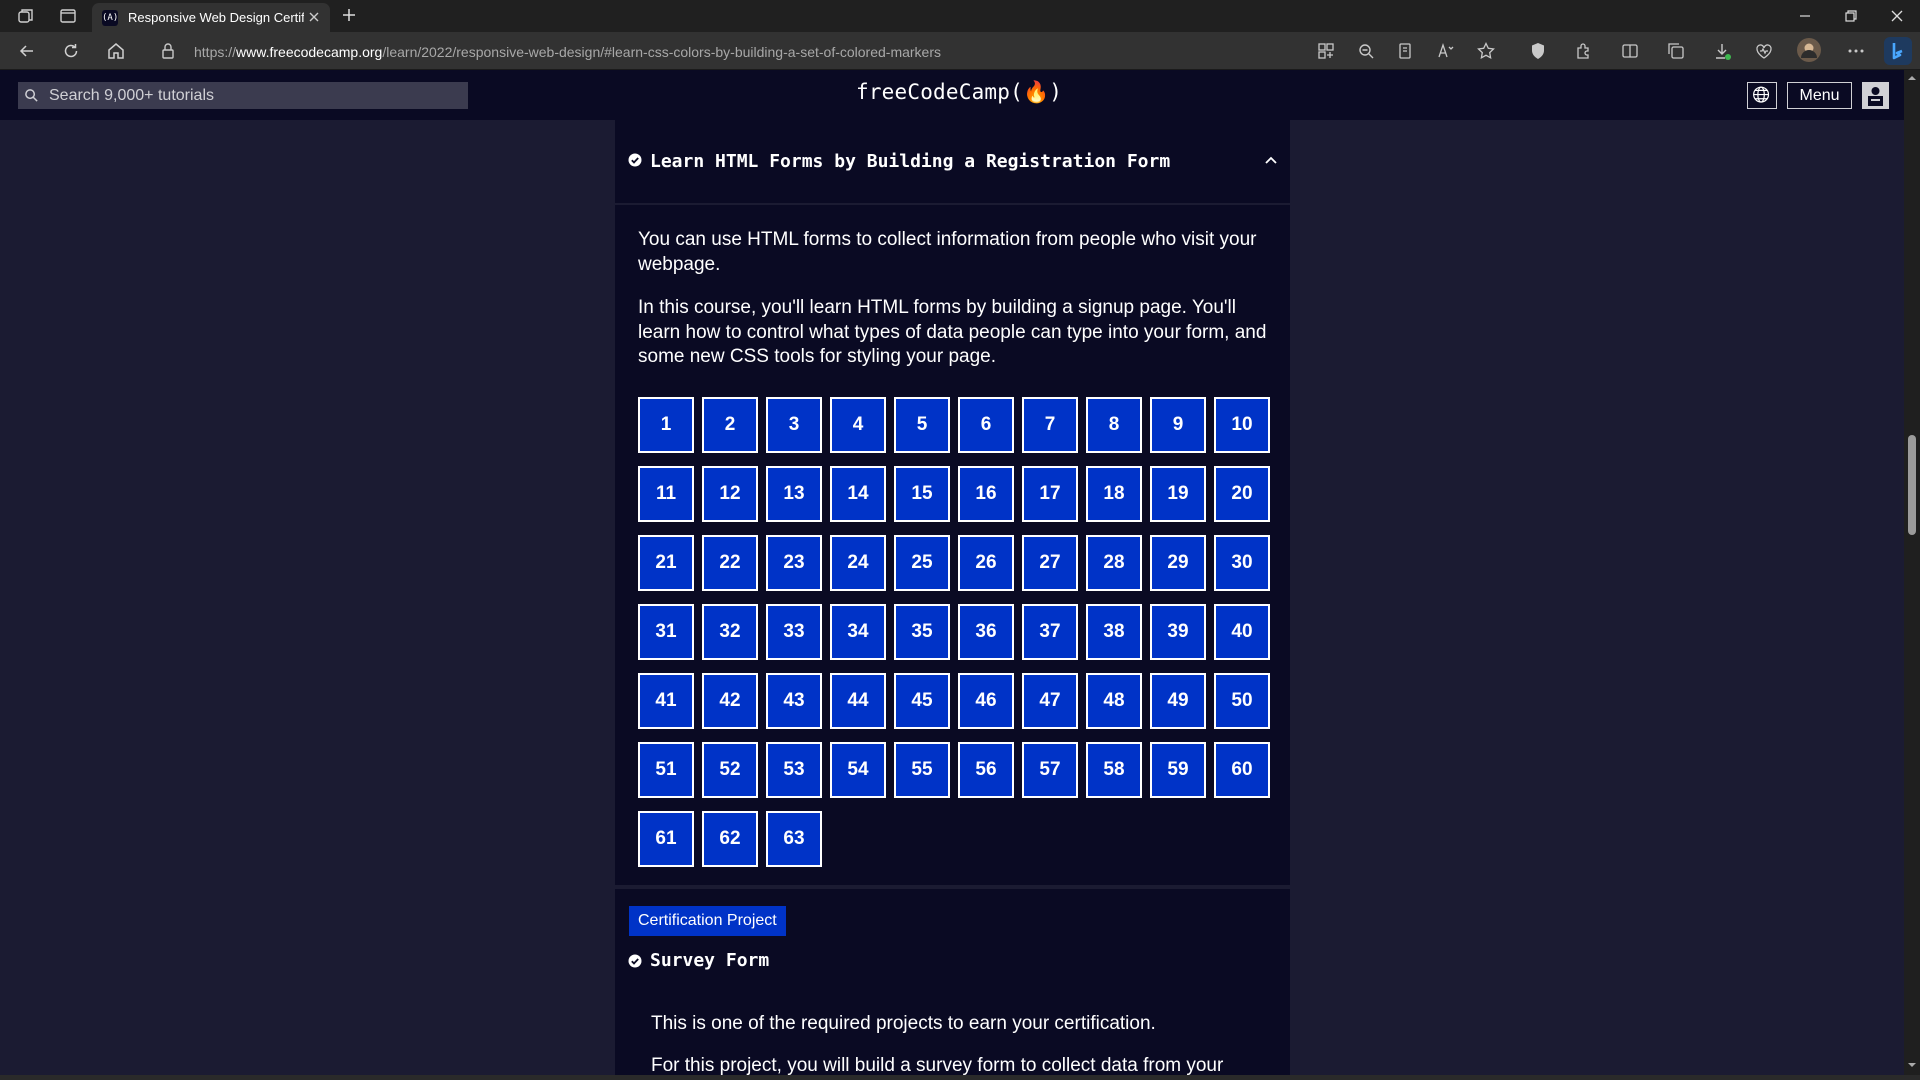 Image resolution: width=1920 pixels, height=1080 pixels. What do you see at coordinates (1178, 494) in the screenshot?
I see `step-button: 19` at bounding box center [1178, 494].